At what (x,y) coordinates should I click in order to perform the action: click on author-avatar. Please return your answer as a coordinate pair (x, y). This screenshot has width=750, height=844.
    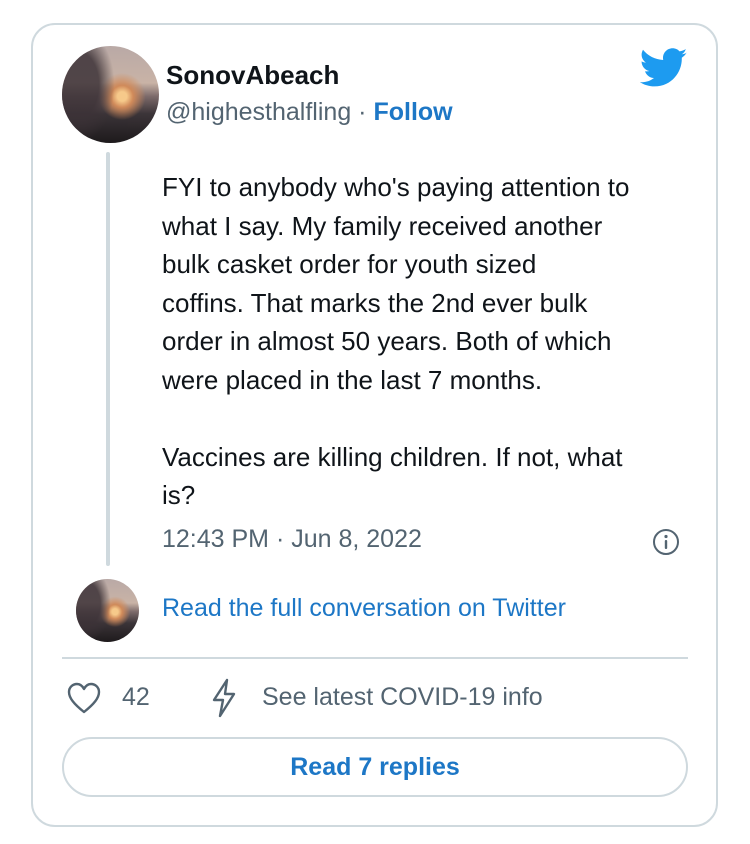
    Looking at the image, I should click on (110, 94).